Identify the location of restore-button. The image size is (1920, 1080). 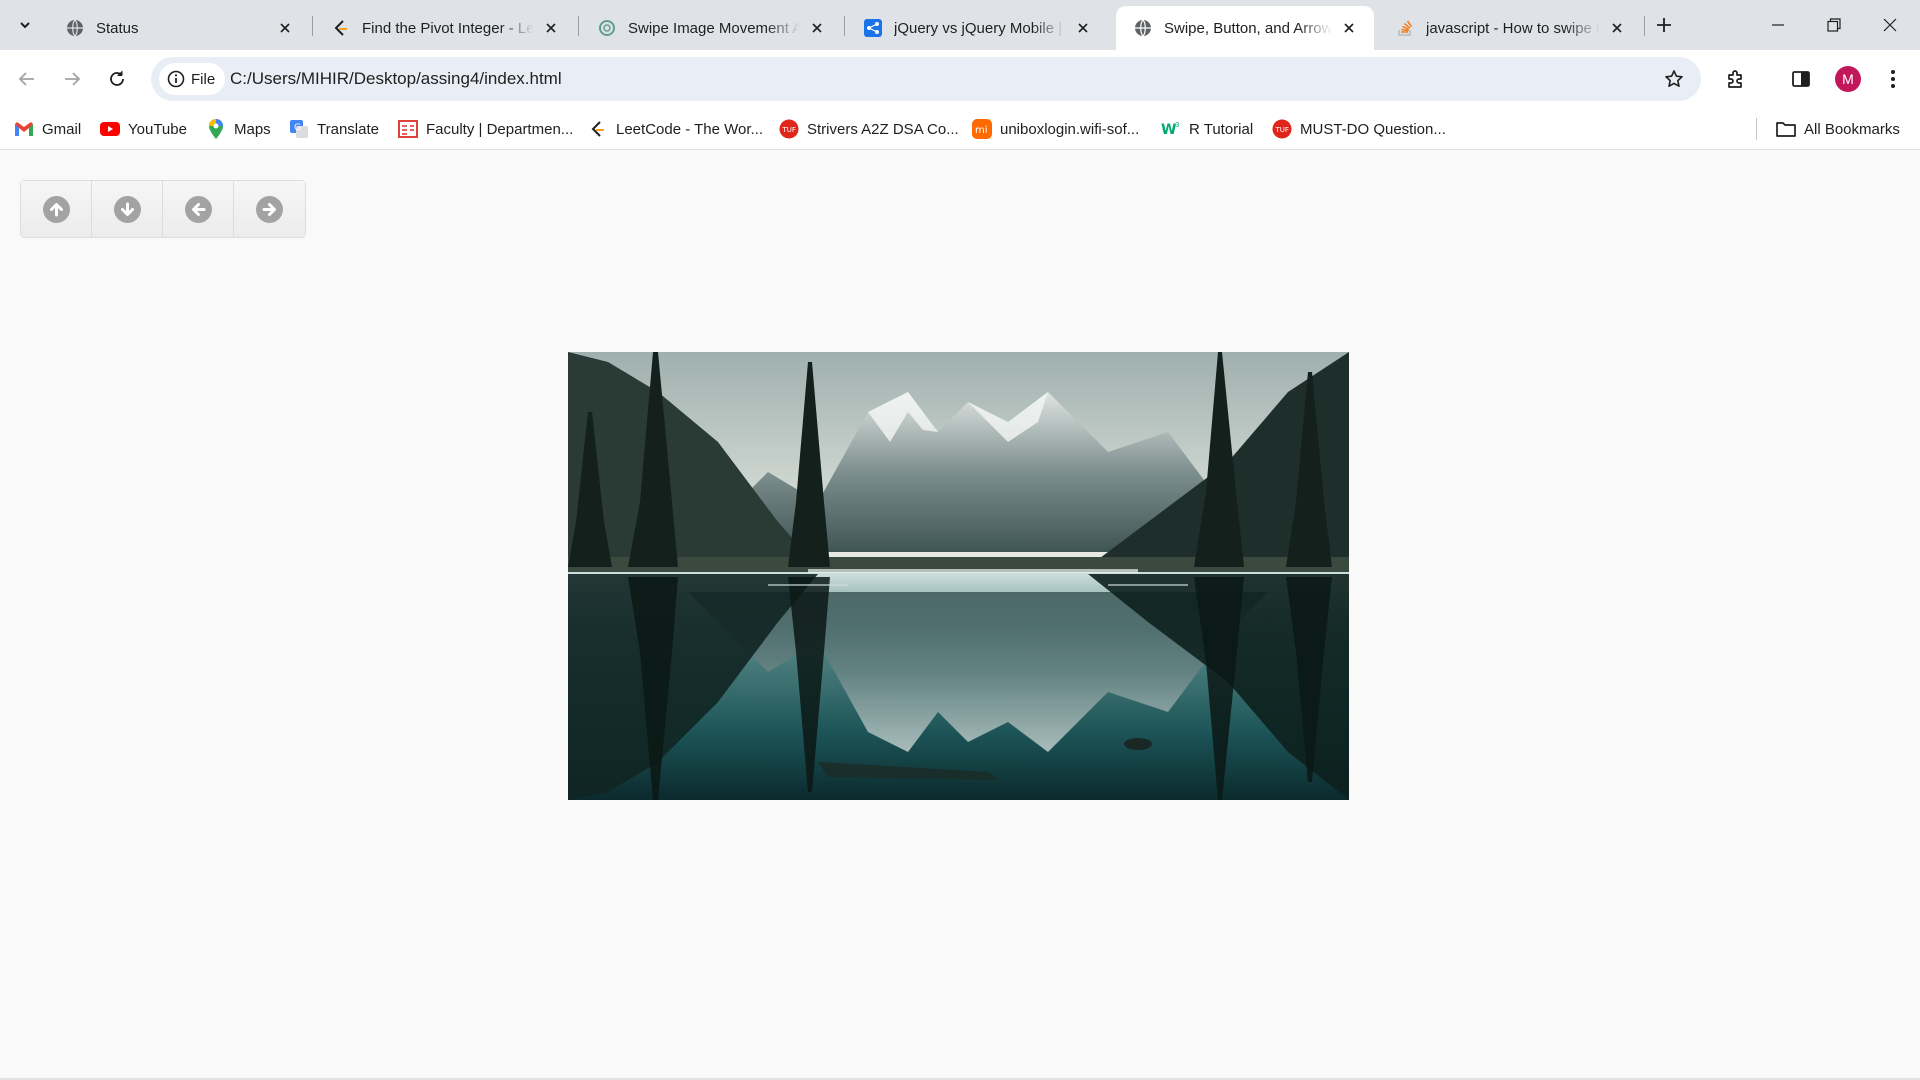
(1834, 25).